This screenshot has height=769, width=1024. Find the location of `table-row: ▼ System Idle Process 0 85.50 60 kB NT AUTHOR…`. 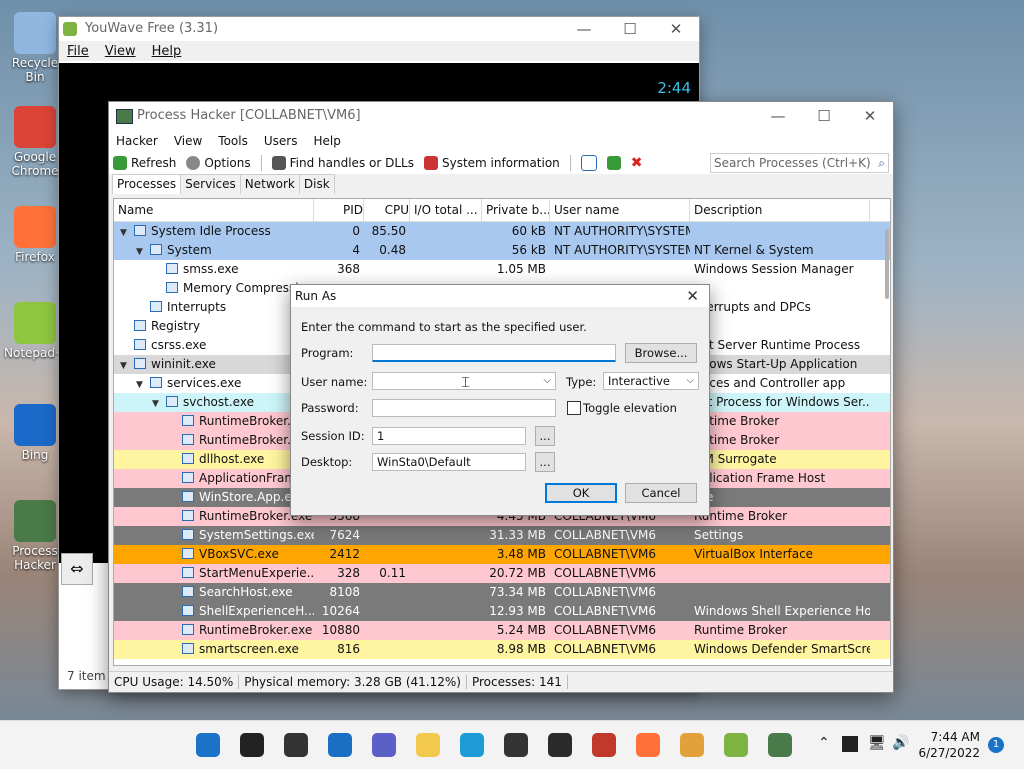

table-row: ▼ System Idle Process 0 85.50 60 kB NT AUTHOR… is located at coordinates (502, 231).